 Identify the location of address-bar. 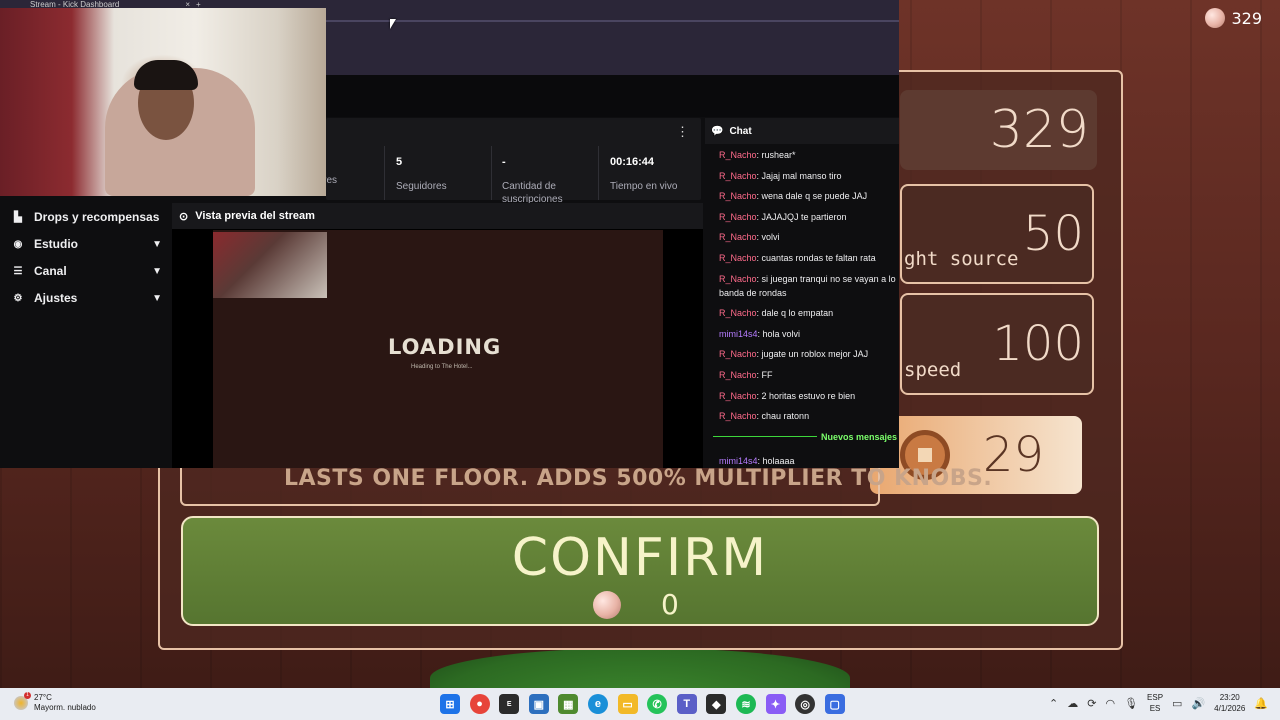
(612, 21).